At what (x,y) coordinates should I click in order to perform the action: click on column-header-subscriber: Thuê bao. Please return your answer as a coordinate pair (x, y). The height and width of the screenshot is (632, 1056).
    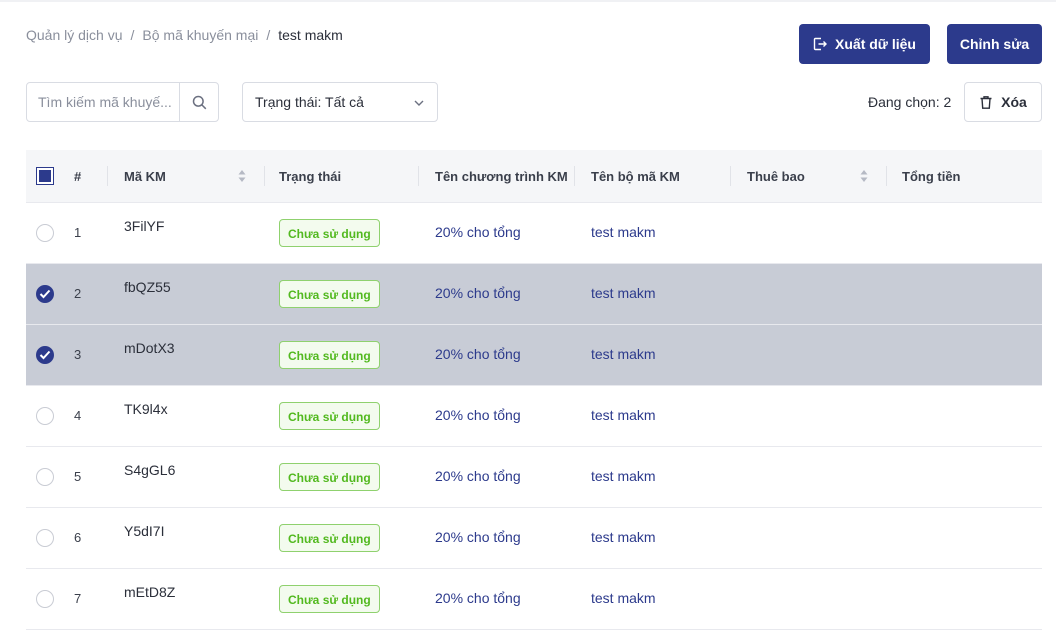
    Looking at the image, I should click on (776, 176).